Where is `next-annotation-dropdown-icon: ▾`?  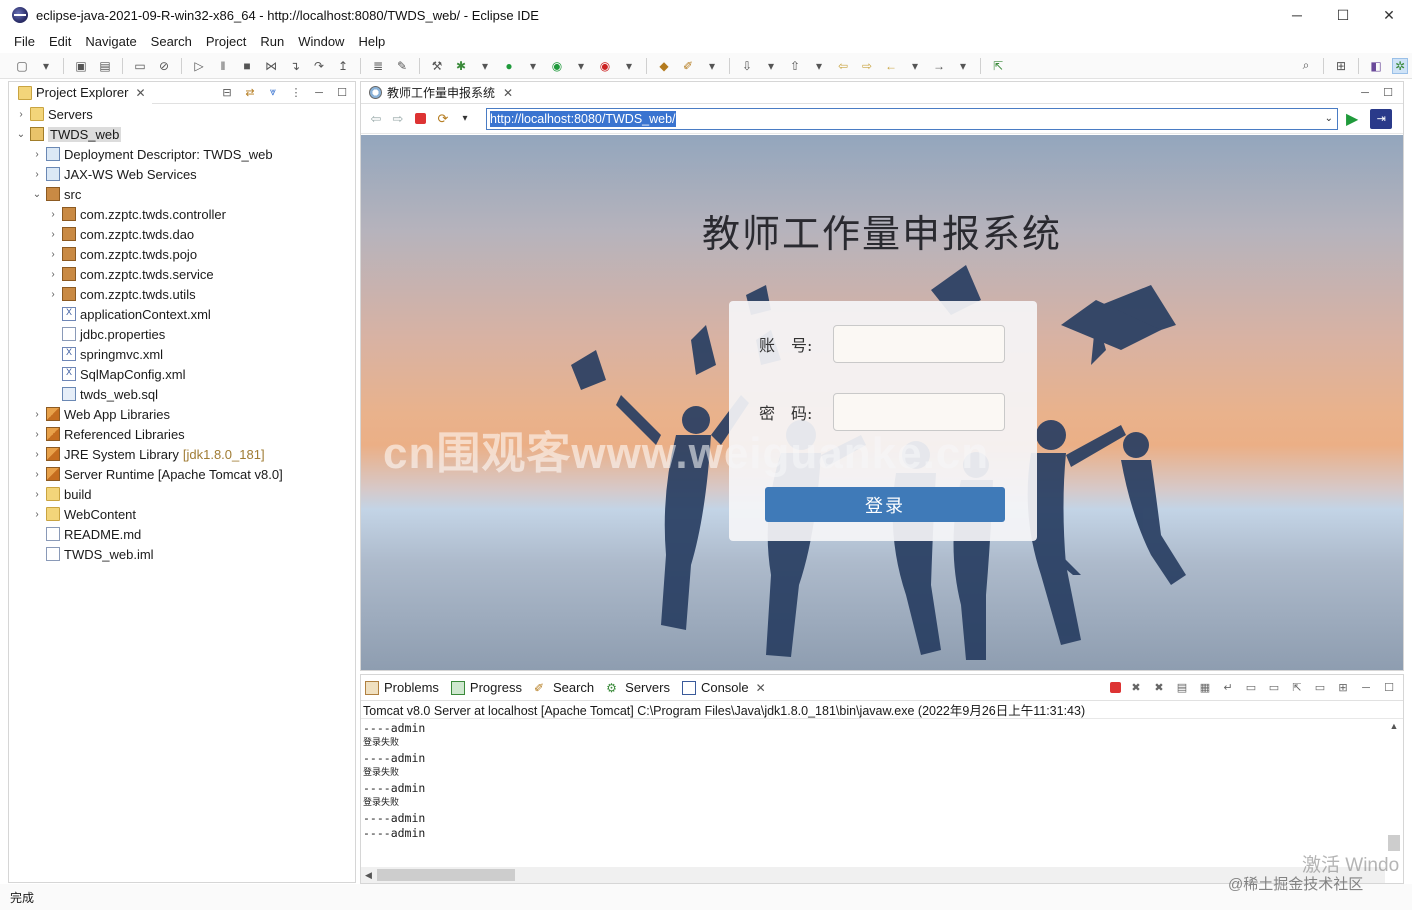 next-annotation-dropdown-icon: ▾ is located at coordinates (771, 66).